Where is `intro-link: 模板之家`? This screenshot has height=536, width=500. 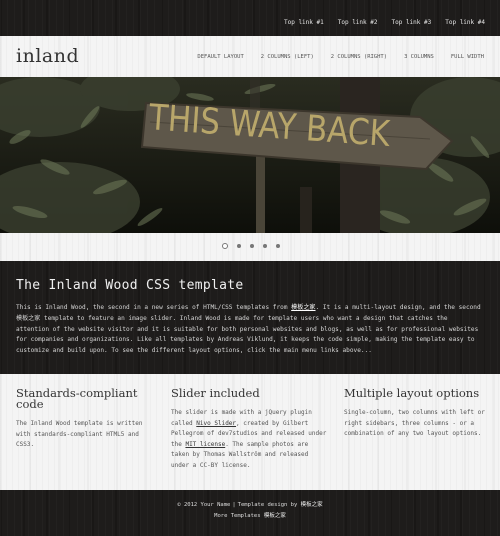 intro-link: 模板之家 is located at coordinates (303, 307).